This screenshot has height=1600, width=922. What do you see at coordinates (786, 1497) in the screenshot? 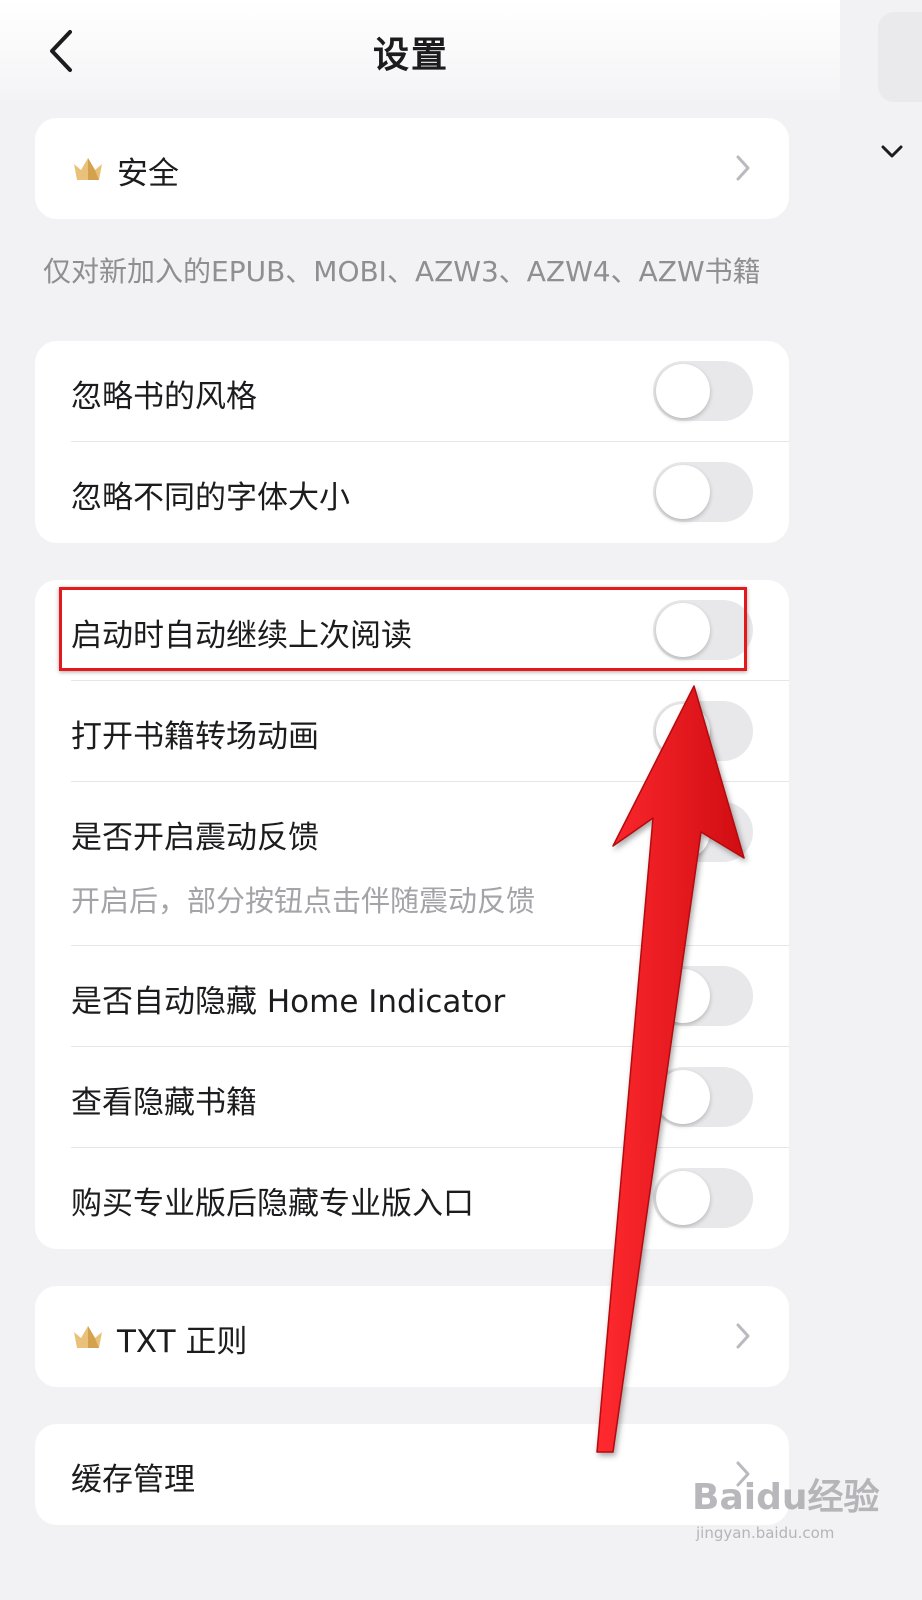
I see `watermark-brand: Baidu经验` at bounding box center [786, 1497].